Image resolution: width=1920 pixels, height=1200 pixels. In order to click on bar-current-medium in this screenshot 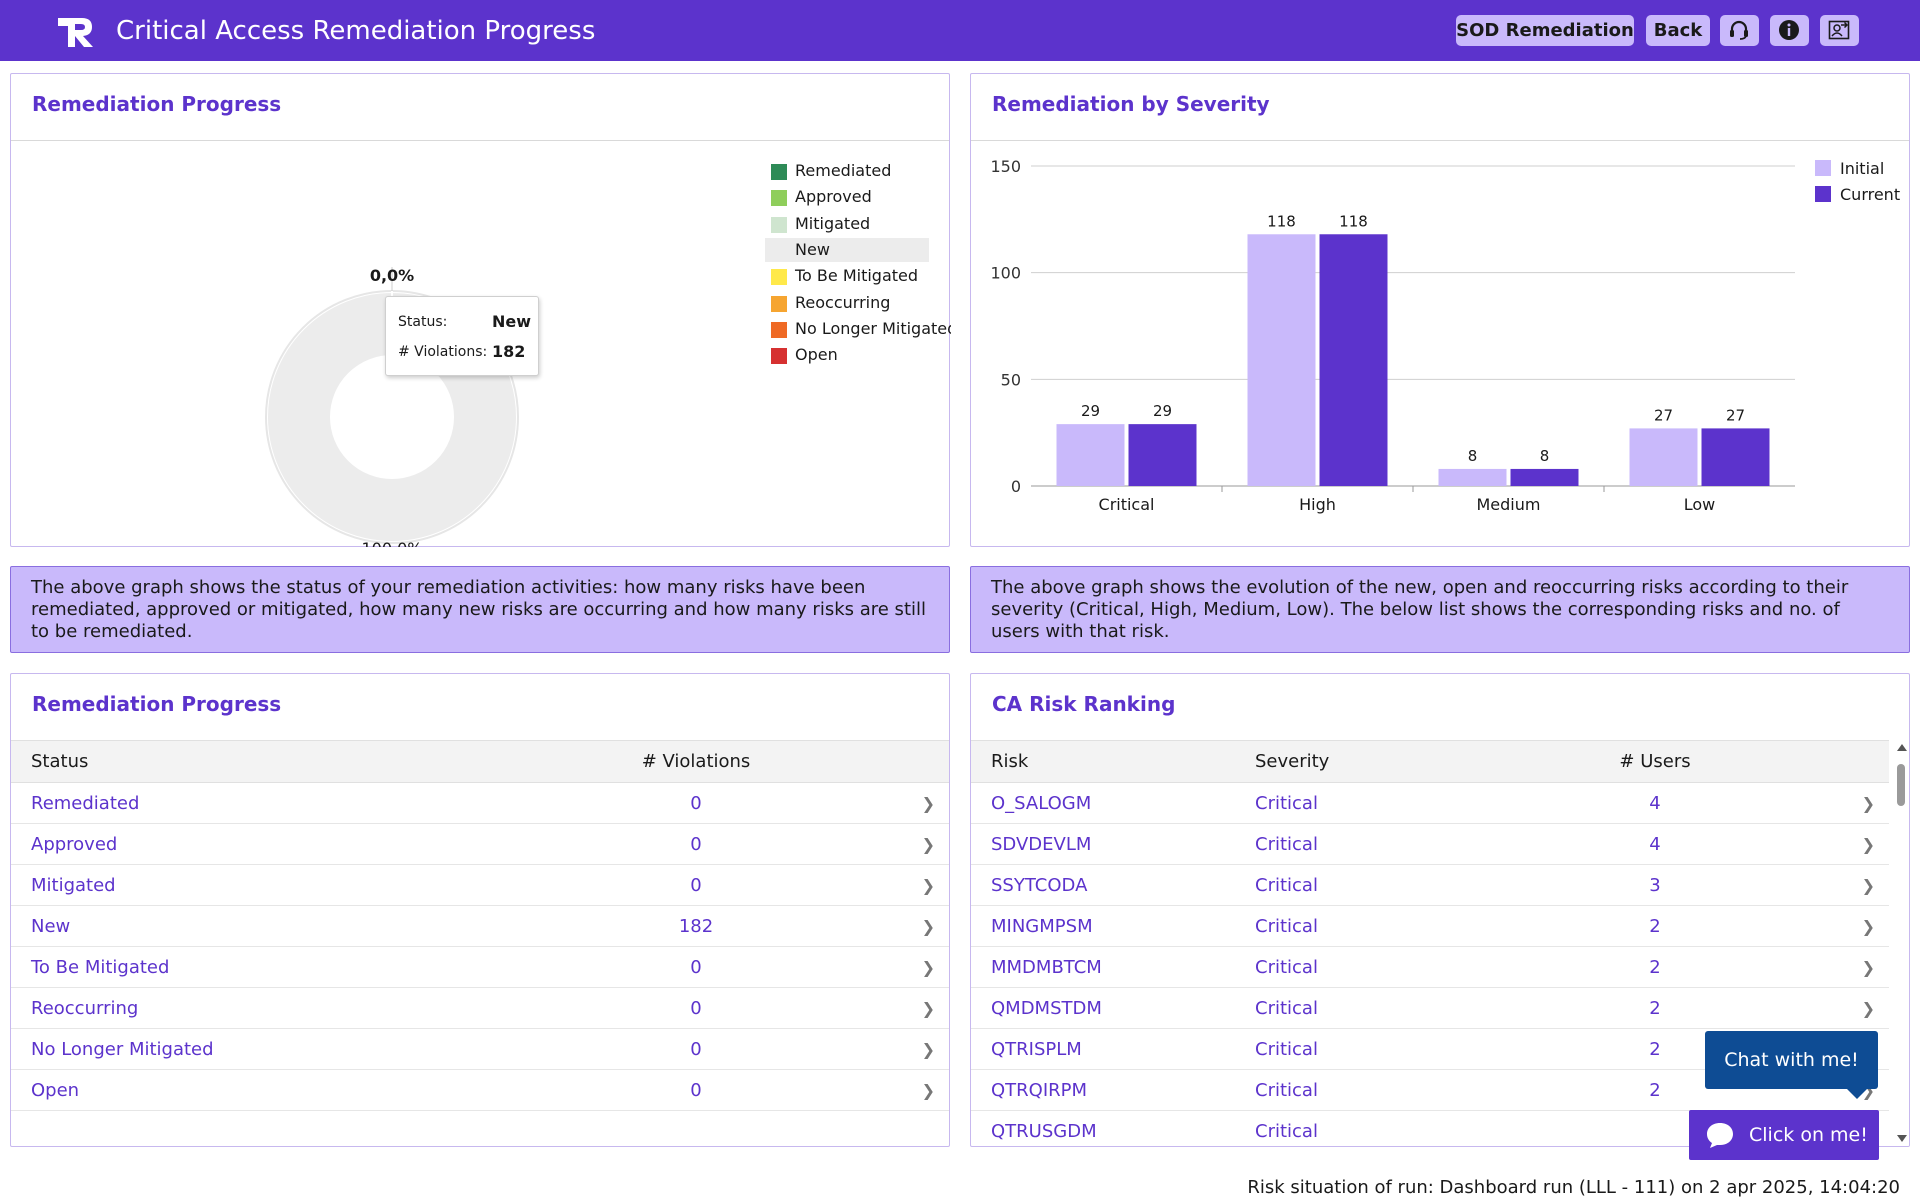, I will do `click(1544, 477)`.